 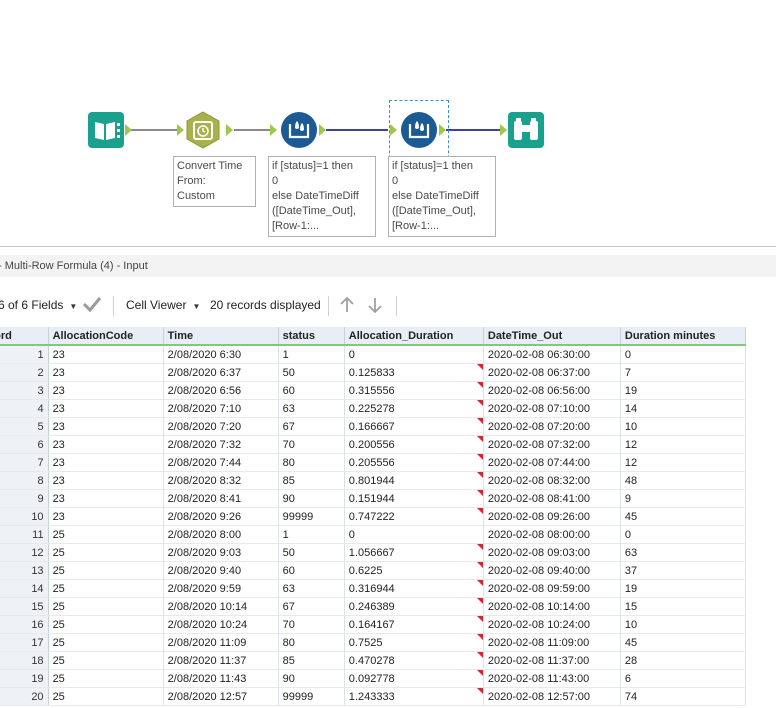 What do you see at coordinates (311, 642) in the screenshot?
I see `table-cell: 80` at bounding box center [311, 642].